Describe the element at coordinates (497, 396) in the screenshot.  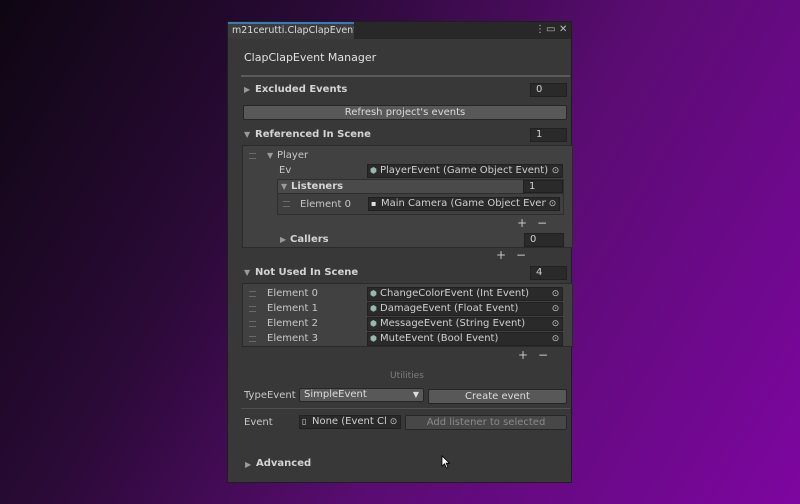
I see `create-event-button: Create event` at that location.